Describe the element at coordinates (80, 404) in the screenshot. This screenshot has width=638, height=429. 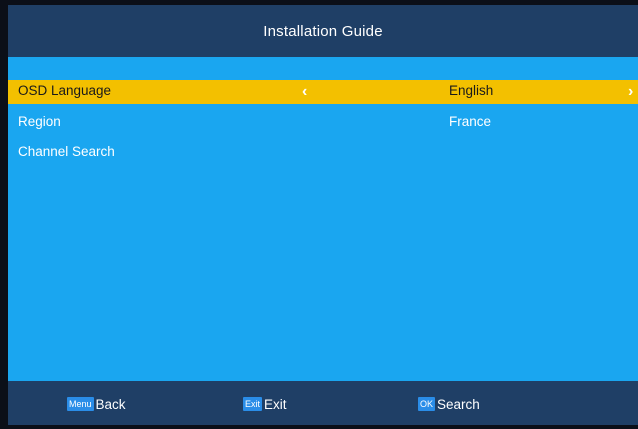
I see `menu-key-icon: Menu` at that location.